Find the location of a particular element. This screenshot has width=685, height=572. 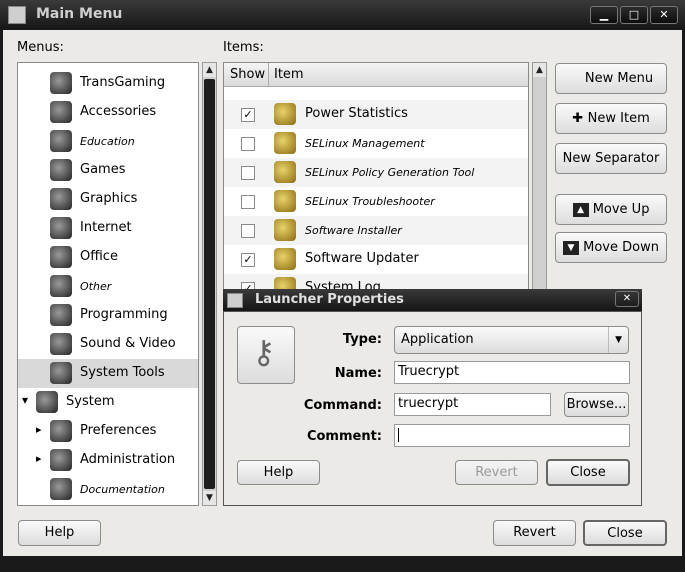

menu-tree-item: ▾ System is located at coordinates (108, 402).